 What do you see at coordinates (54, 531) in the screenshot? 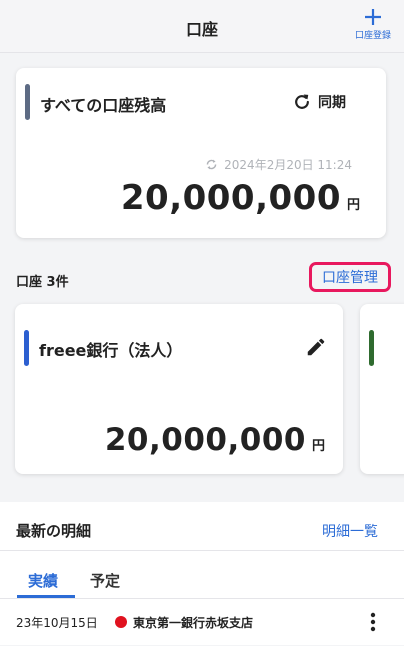
I see `section-title: 最新の明細` at bounding box center [54, 531].